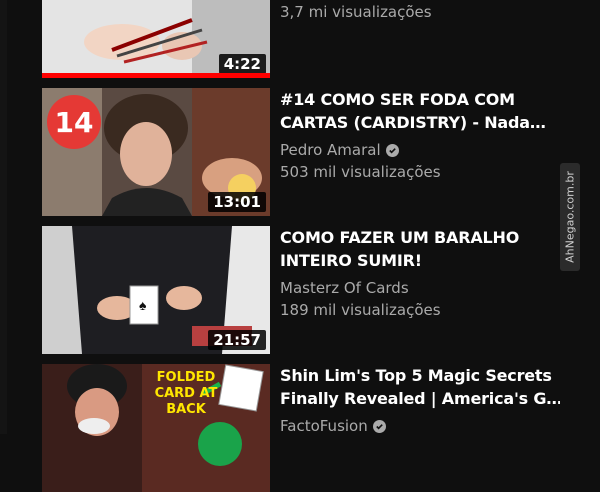  I want to click on video-duration: 21:57, so click(237, 340).